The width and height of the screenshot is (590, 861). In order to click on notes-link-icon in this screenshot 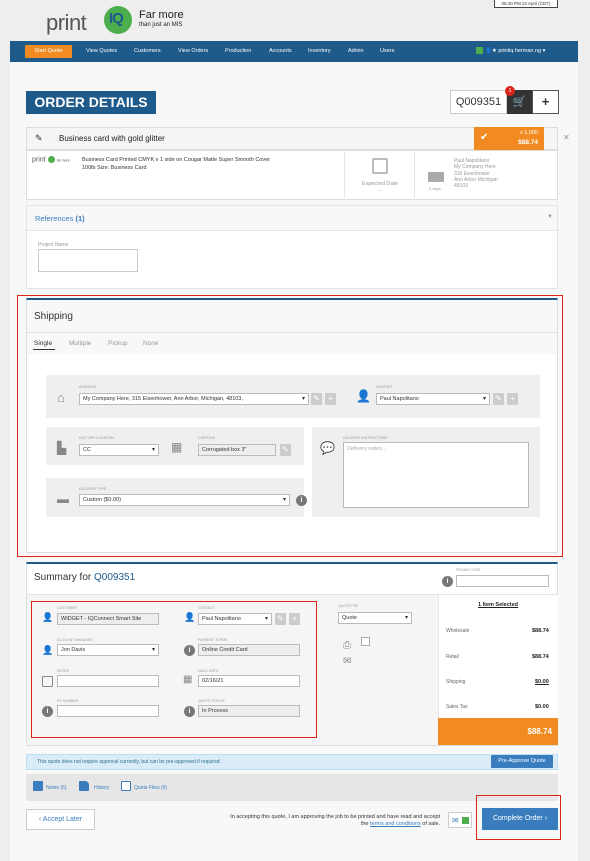, I will do `click(38, 786)`.